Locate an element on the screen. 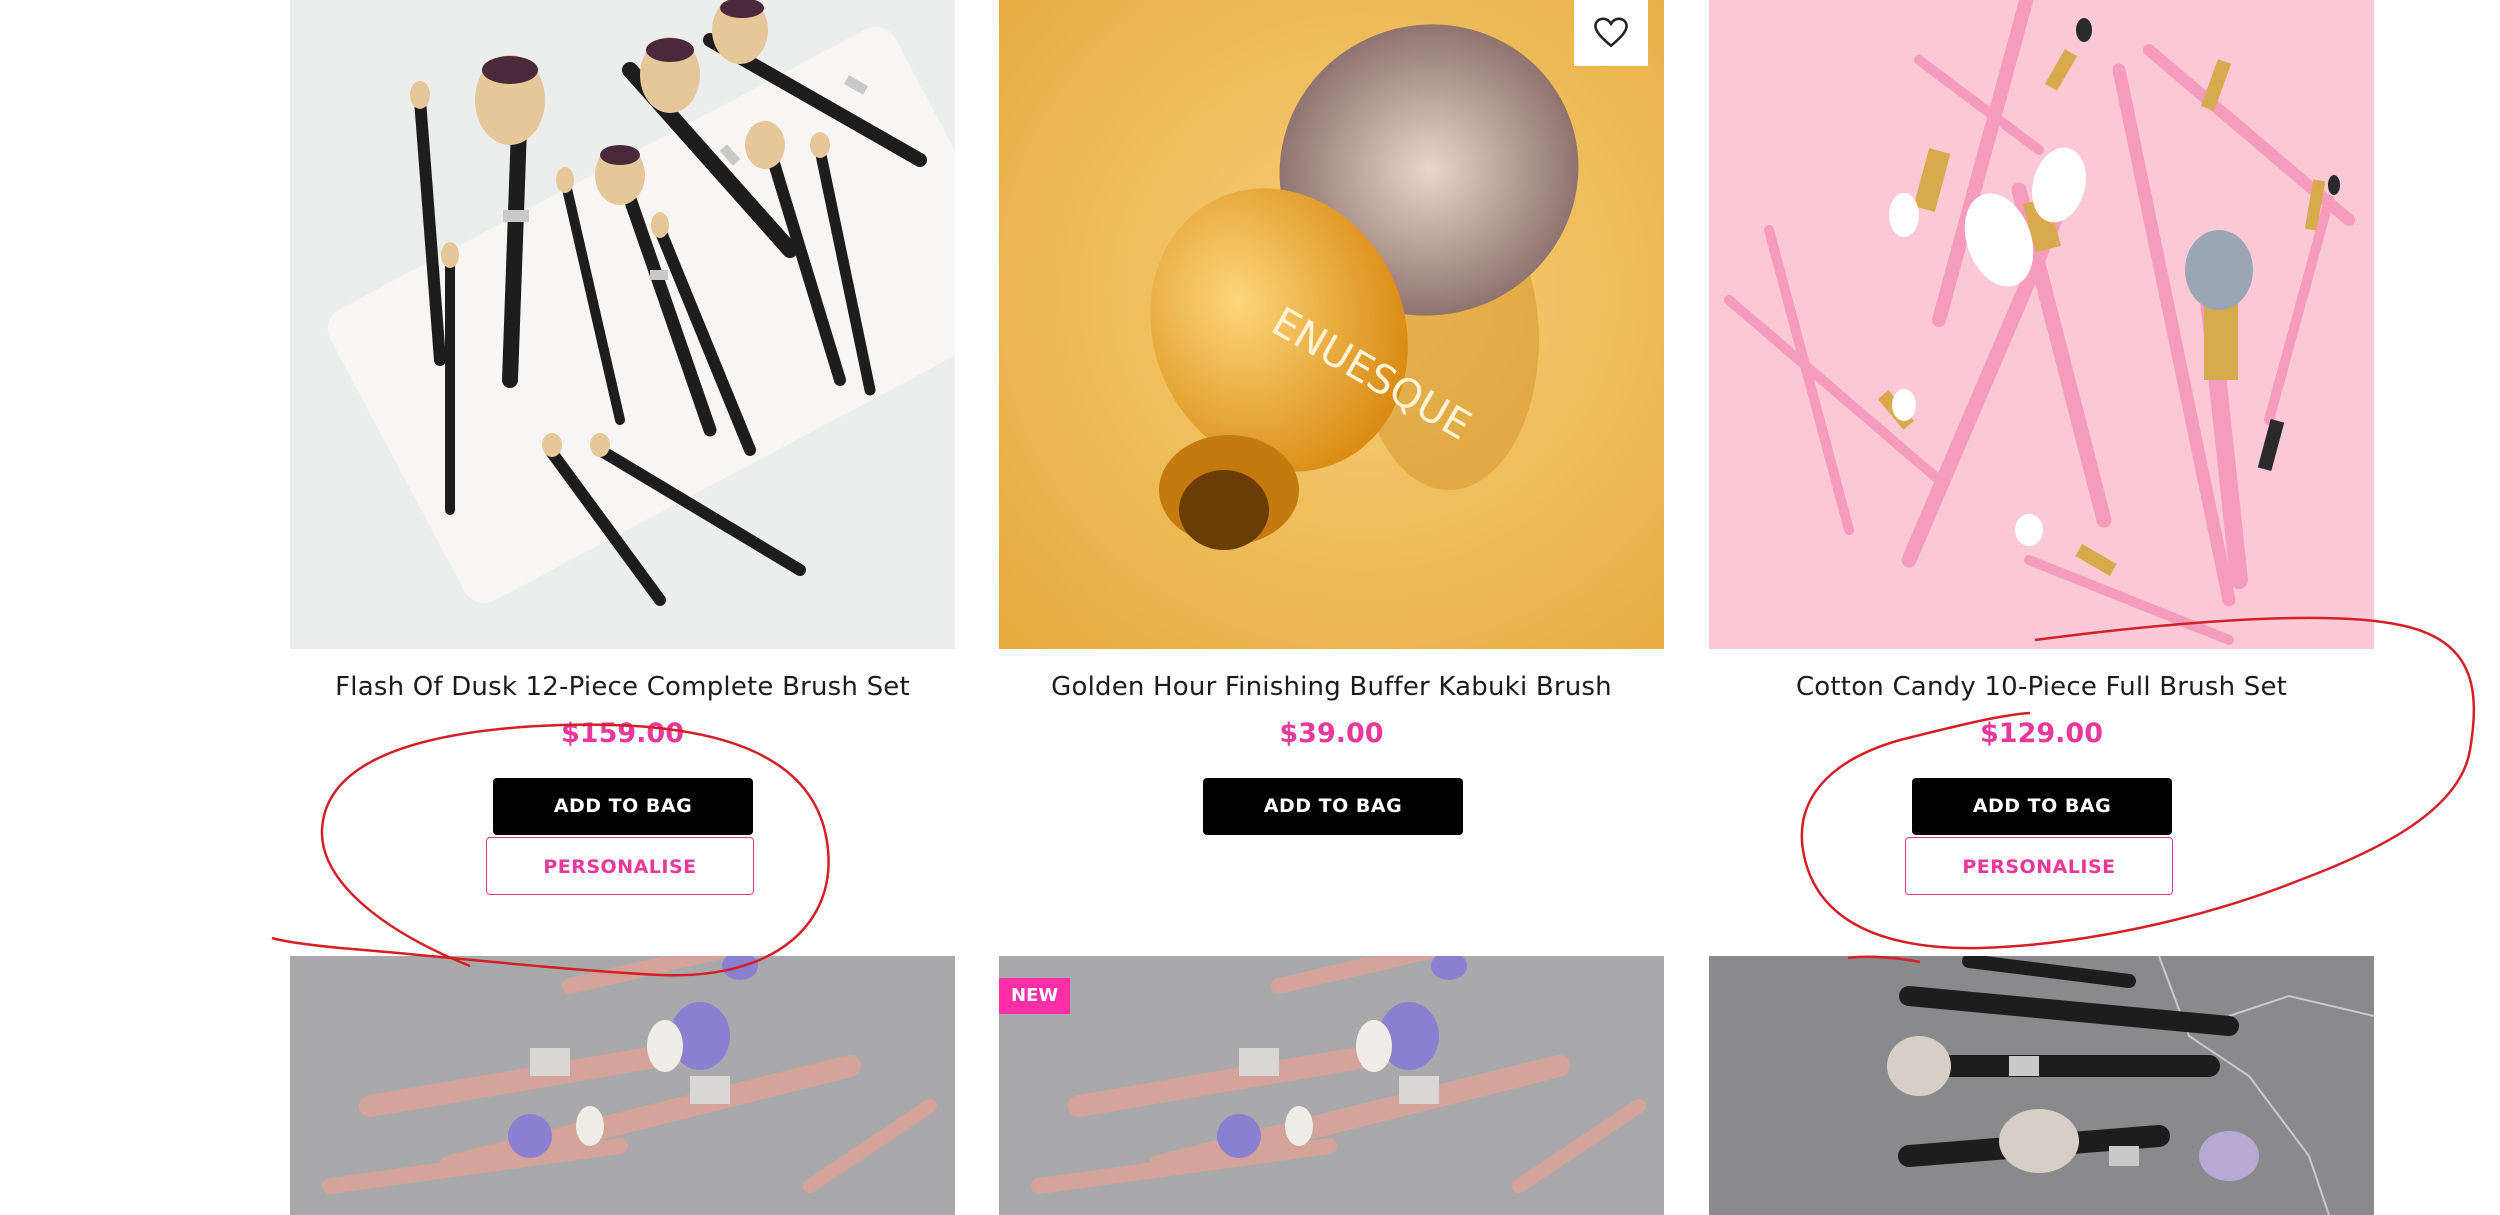 The width and height of the screenshot is (2500, 1215). wishlist-button is located at coordinates (1611, 33).